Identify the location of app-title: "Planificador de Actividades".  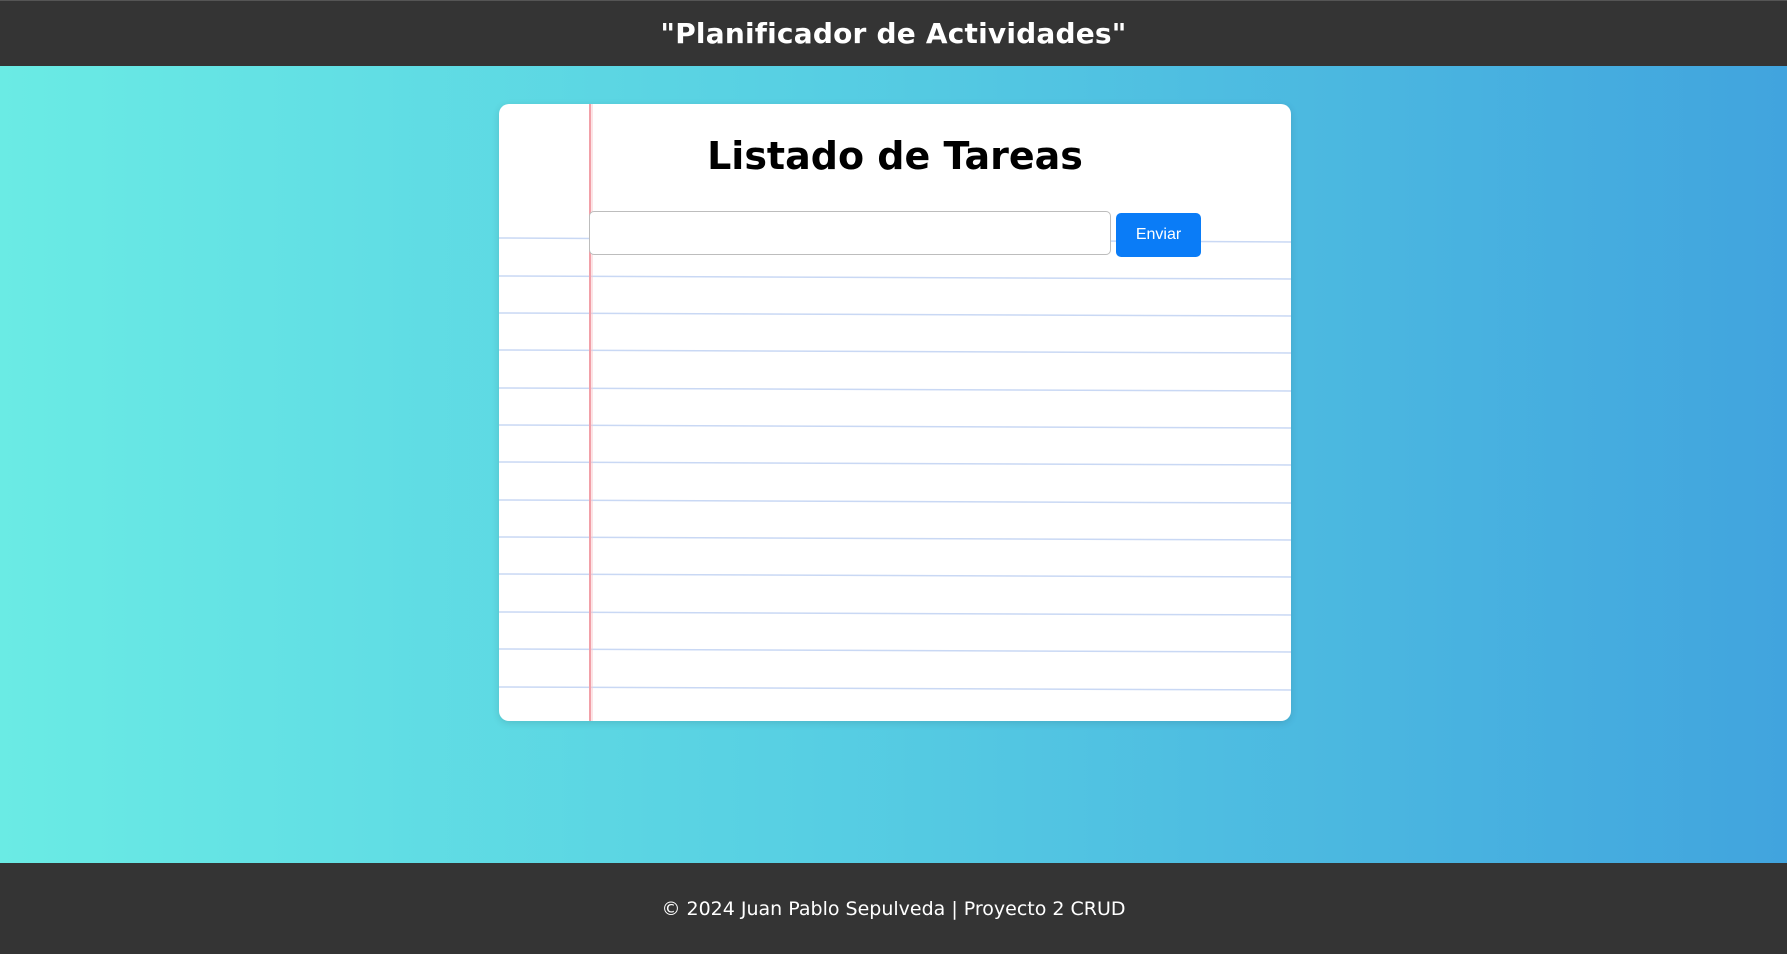
(893, 33).